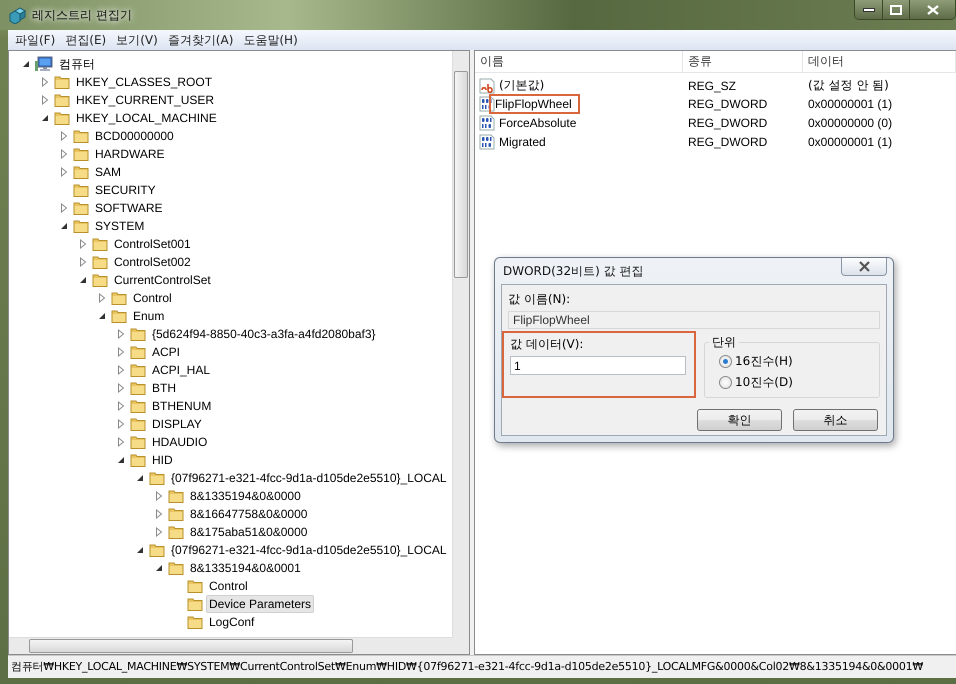 This screenshot has width=956, height=684. Describe the element at coordinates (537, 123) in the screenshot. I see `value-name: ForceAbsolute` at that location.